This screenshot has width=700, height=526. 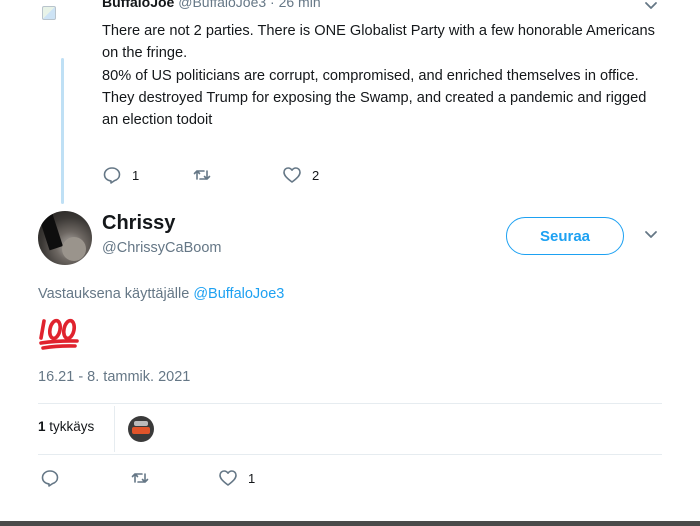 What do you see at coordinates (238, 294) in the screenshot?
I see `reply-mention-link: @BuffaloJoe3` at bounding box center [238, 294].